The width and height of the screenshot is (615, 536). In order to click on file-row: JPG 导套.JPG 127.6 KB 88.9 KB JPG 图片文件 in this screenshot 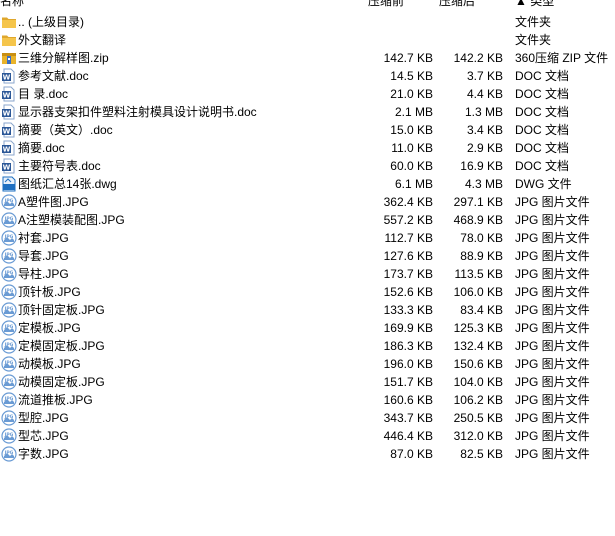, I will do `click(307, 256)`.